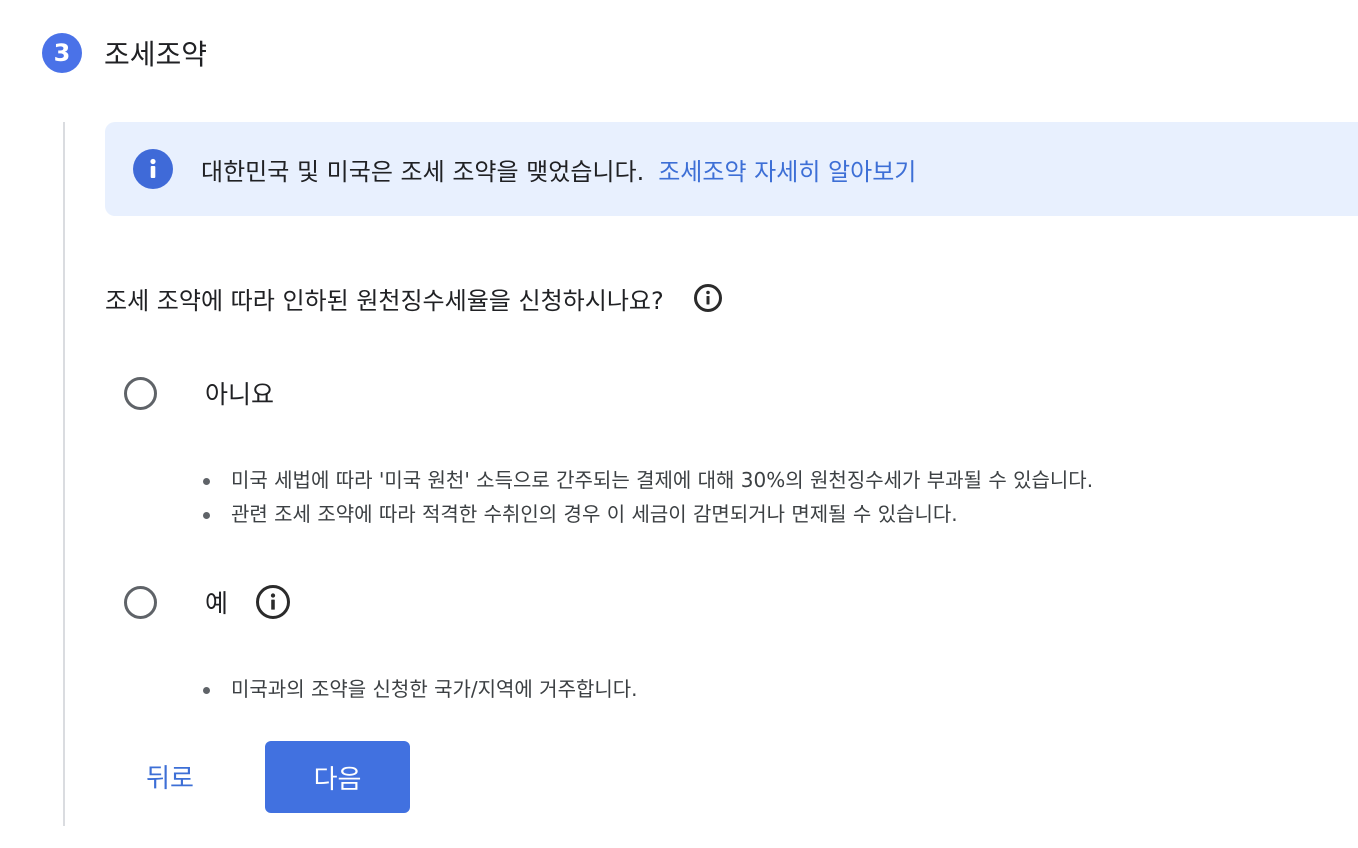  I want to click on list-item: 미국과의 조약을 신청한 국가/지역에 거주합니다., so click(420, 689).